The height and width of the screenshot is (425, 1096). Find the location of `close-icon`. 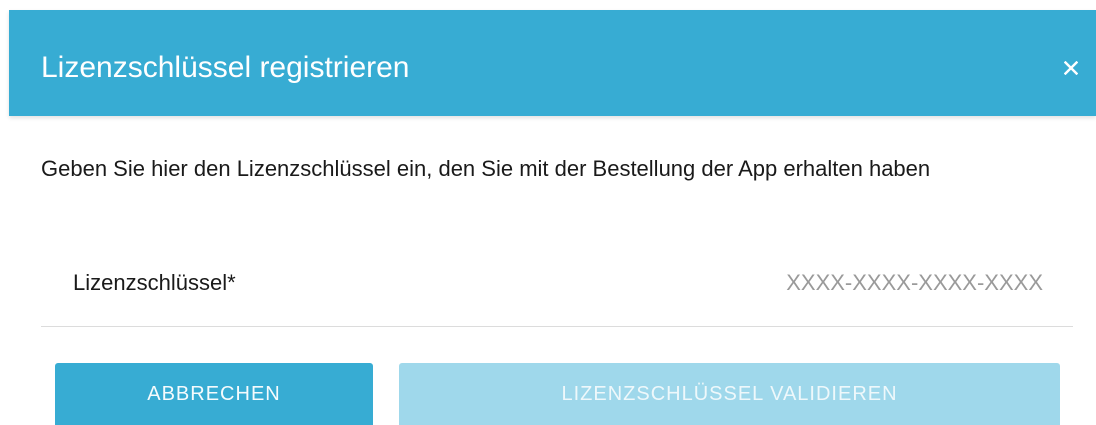

close-icon is located at coordinates (1071, 68).